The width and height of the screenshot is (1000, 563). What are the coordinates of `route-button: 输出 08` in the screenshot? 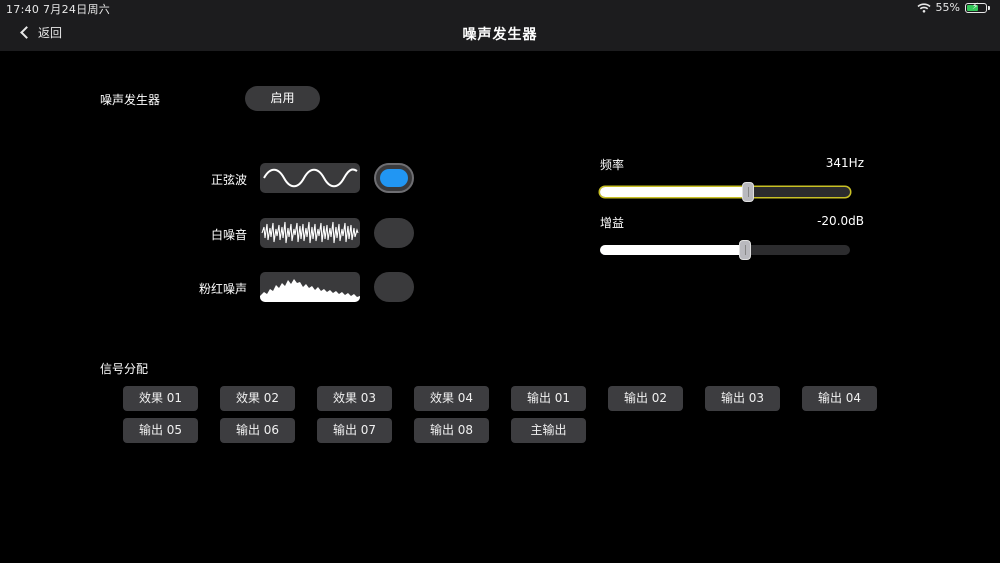 It's located at (451, 430).